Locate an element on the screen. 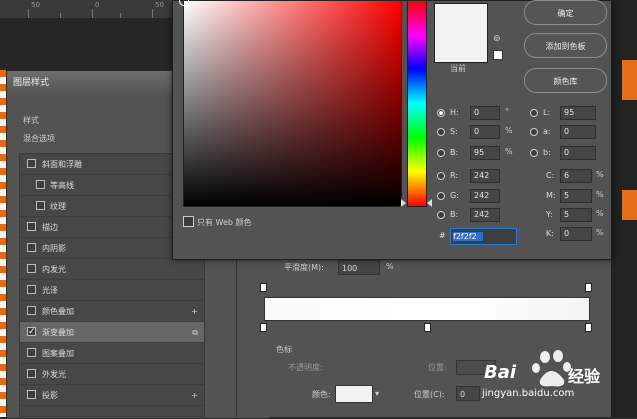 The height and width of the screenshot is (419, 637). r-input: 242 is located at coordinates (485, 176).